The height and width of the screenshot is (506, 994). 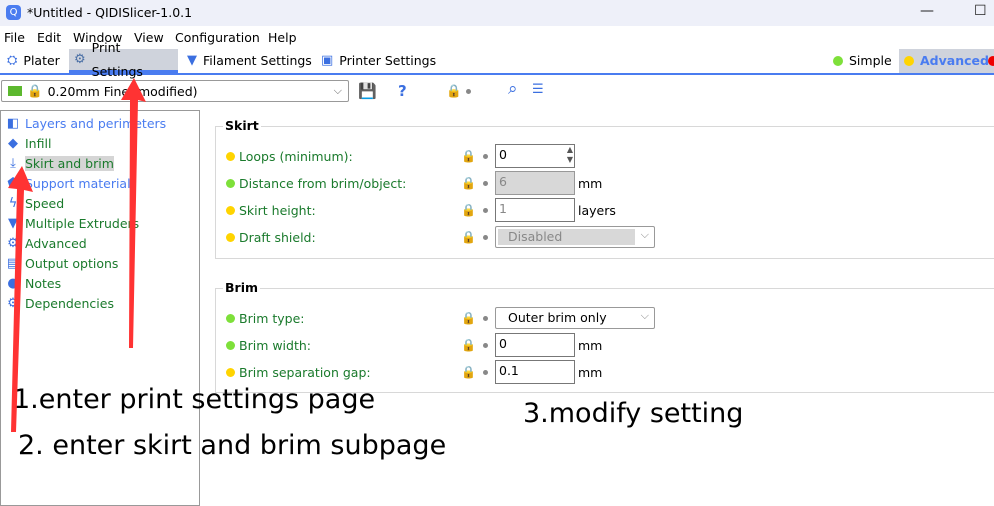 What do you see at coordinates (80, 59) in the screenshot?
I see `gear-icon: ⚙` at bounding box center [80, 59].